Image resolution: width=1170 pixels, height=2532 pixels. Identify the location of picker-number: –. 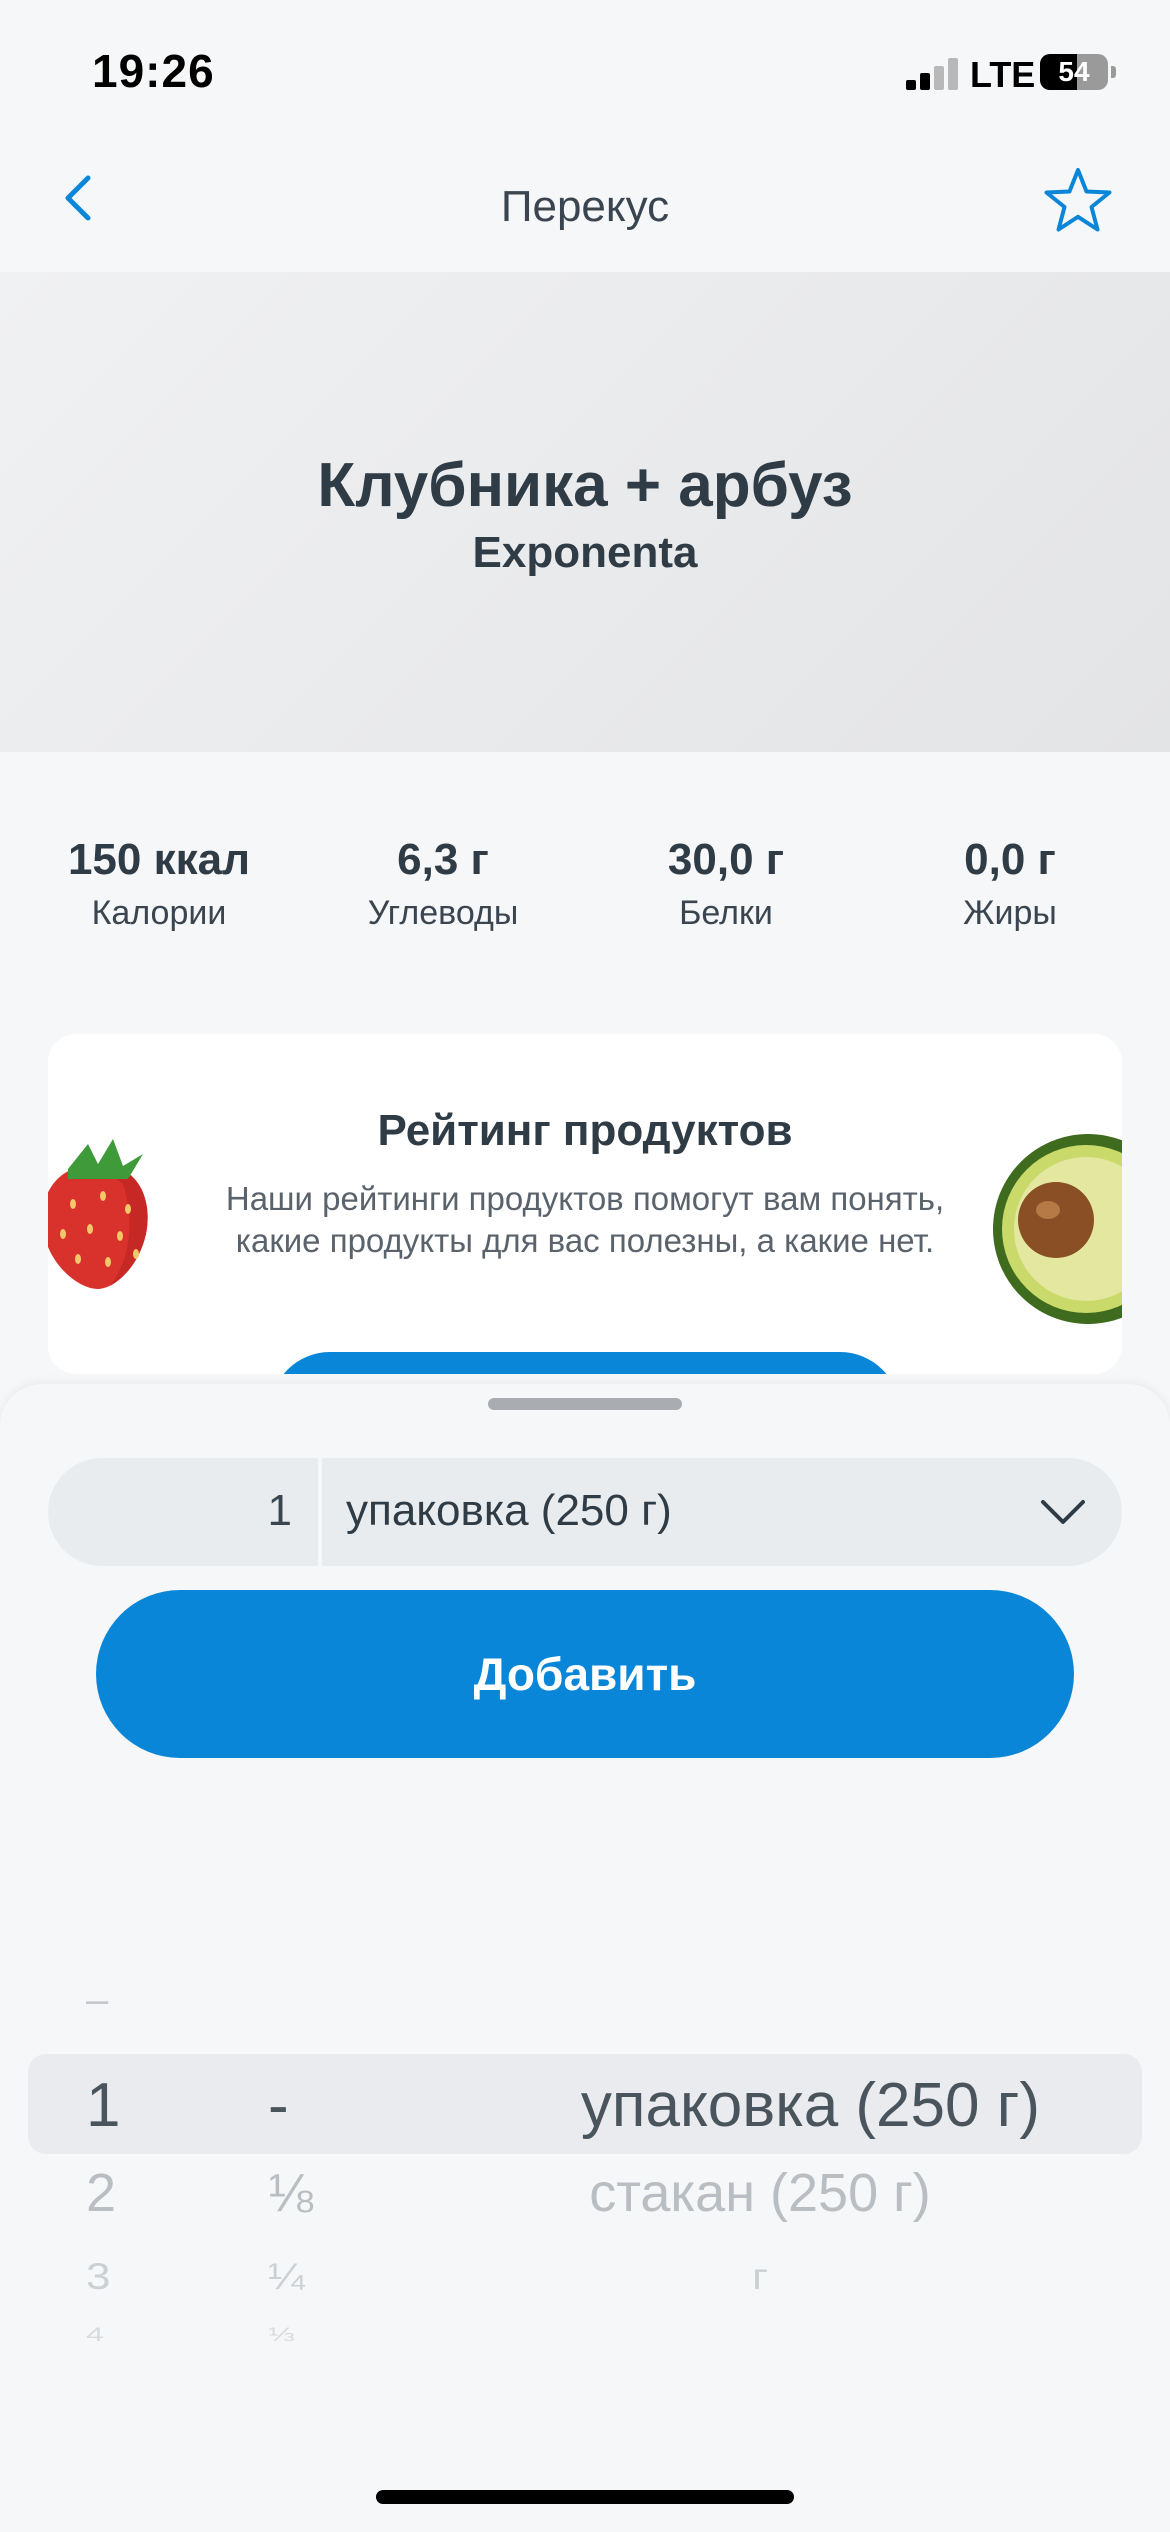
(97, 2000).